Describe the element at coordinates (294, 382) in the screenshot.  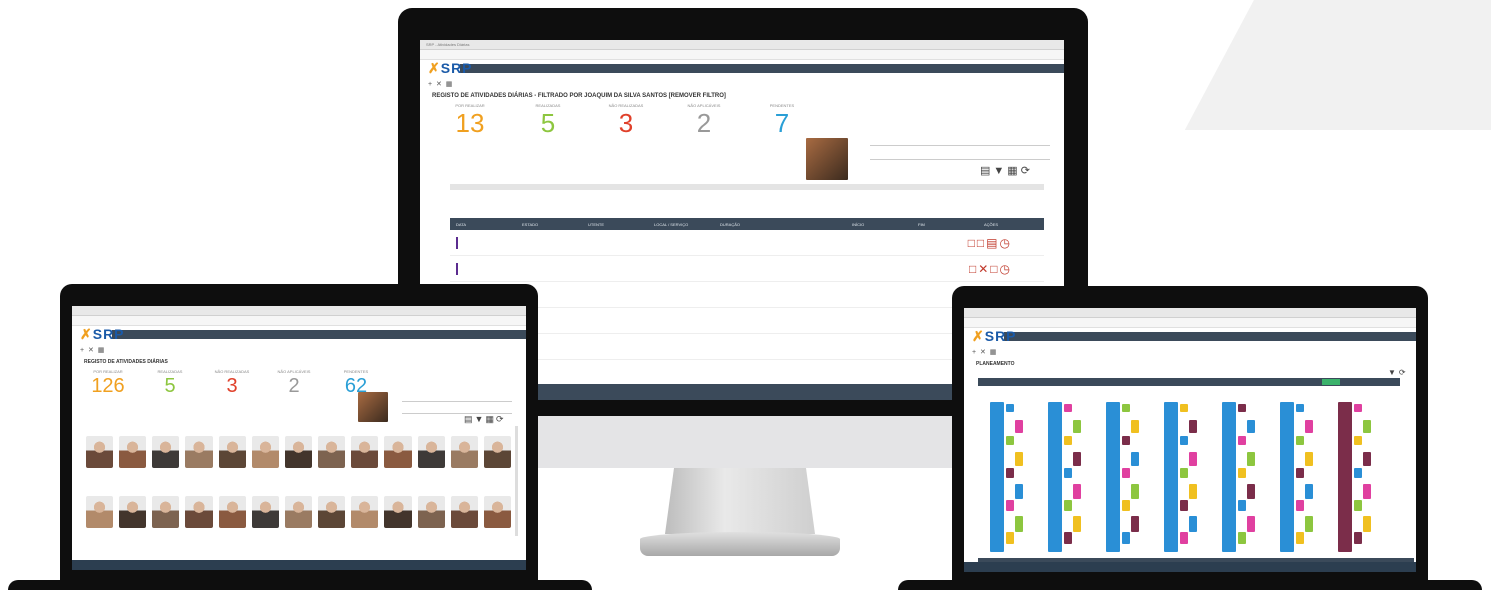
I see `stat-nao-aplicaveis: NÃO APLICÁVEIS 2` at that location.